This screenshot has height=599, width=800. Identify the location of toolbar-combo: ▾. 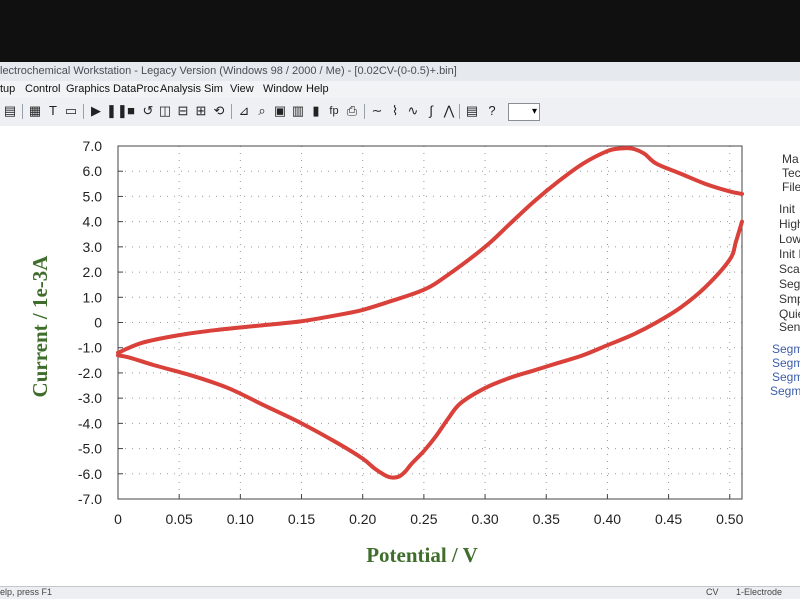
(524, 112).